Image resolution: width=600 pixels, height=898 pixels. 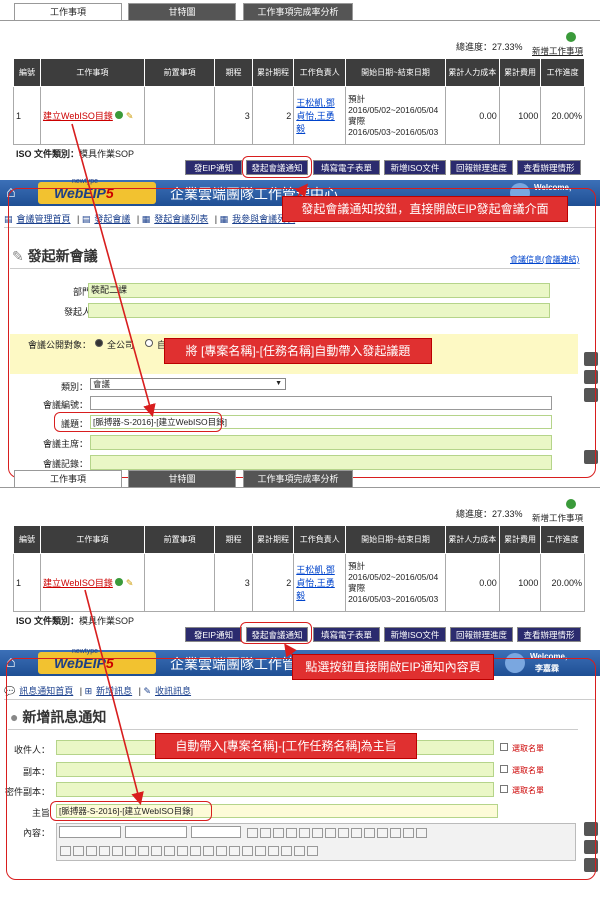 What do you see at coordinates (481, 167) in the screenshot?
I see `report-progress-button: 回報辦理進度` at bounding box center [481, 167].